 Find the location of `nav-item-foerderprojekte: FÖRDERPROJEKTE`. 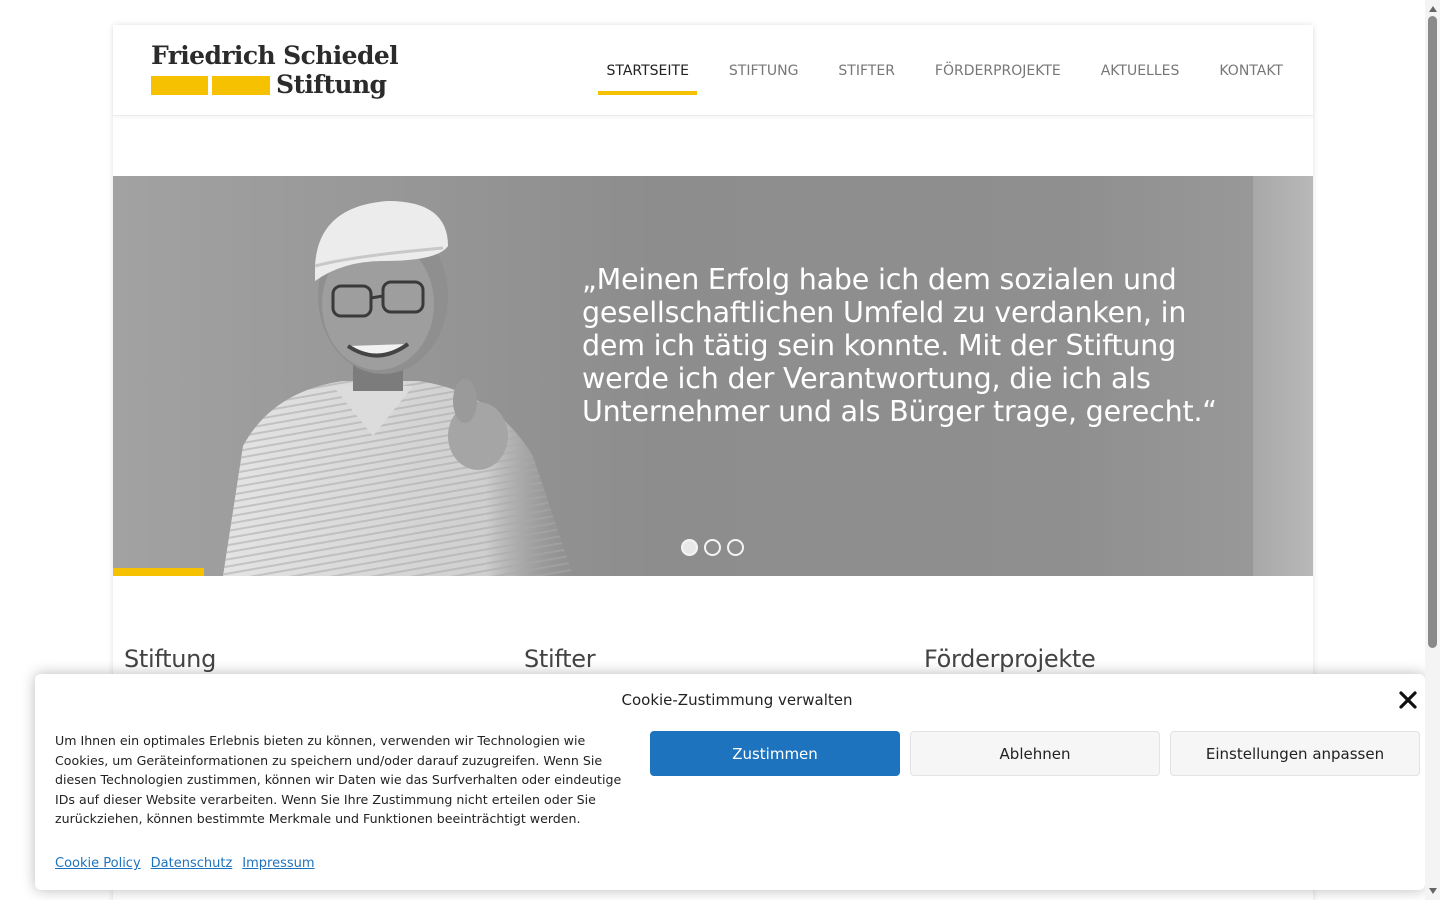

nav-item-foerderprojekte: FÖRDERPROJEKTE is located at coordinates (998, 70).